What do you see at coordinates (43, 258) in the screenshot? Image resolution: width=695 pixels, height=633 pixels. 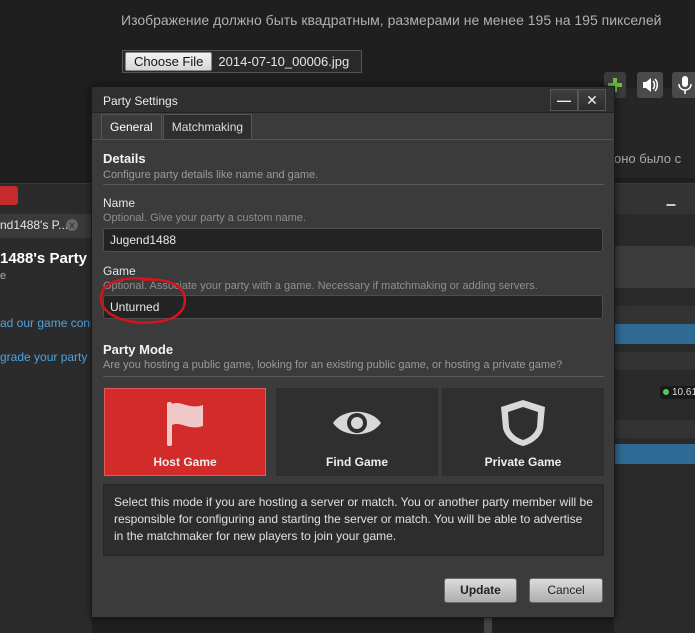 I see `background-party-title: 1488's Party` at bounding box center [43, 258].